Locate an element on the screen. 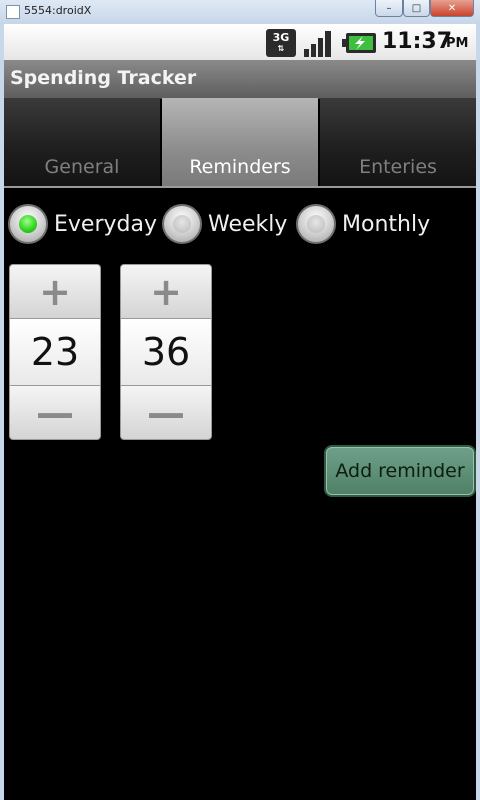 The height and width of the screenshot is (800, 480). tab-enteries: Enteries is located at coordinates (398, 142).